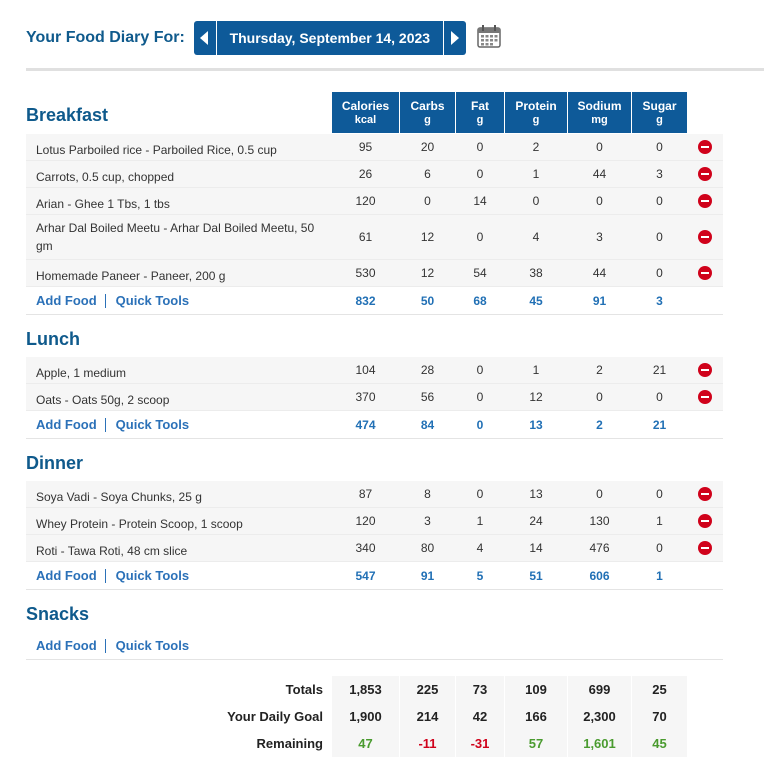 The image size is (764, 757). I want to click on next-day-button, so click(454, 38).